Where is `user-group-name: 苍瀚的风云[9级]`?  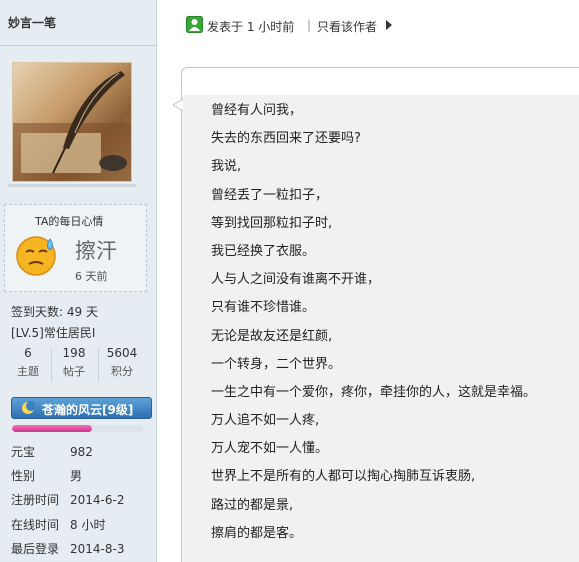 user-group-name: 苍瀚的风云[9级] is located at coordinates (88, 410).